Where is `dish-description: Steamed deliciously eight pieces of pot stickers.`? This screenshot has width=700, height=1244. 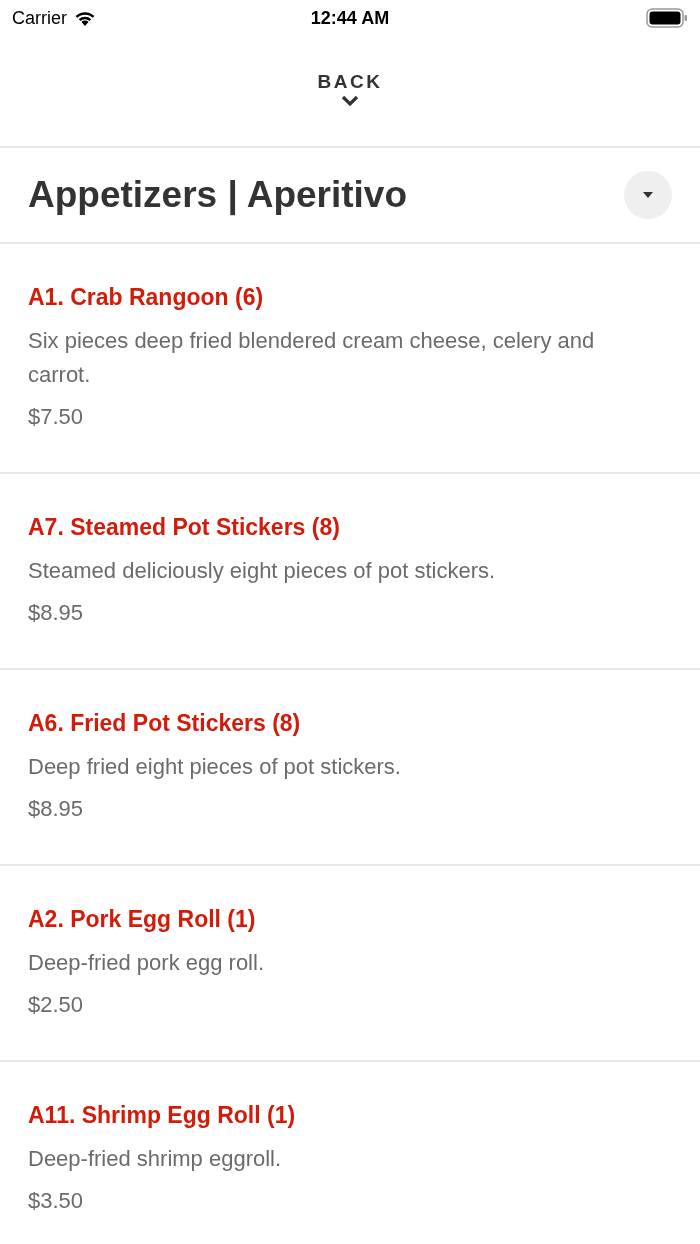 dish-description: Steamed deliciously eight pieces of pot stickers. is located at coordinates (262, 571).